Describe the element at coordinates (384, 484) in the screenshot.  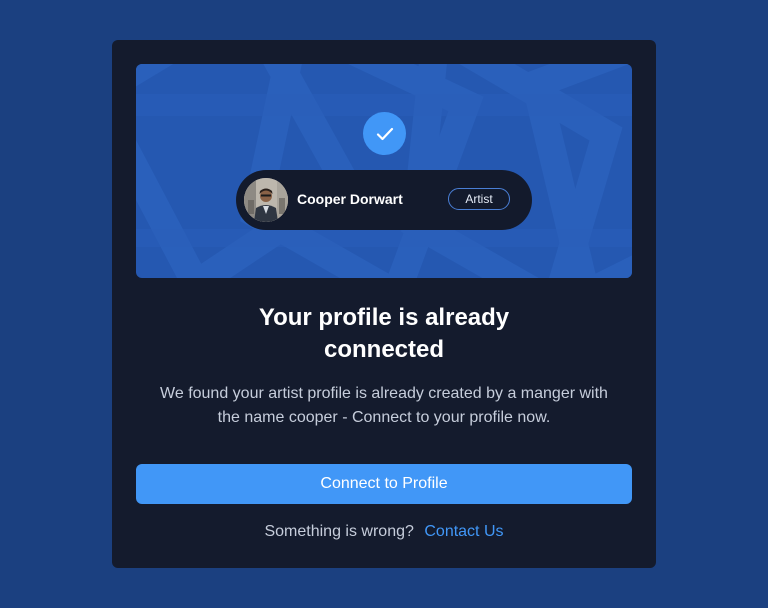
I see `connect-to-profile-button: Connect to Profile` at that location.